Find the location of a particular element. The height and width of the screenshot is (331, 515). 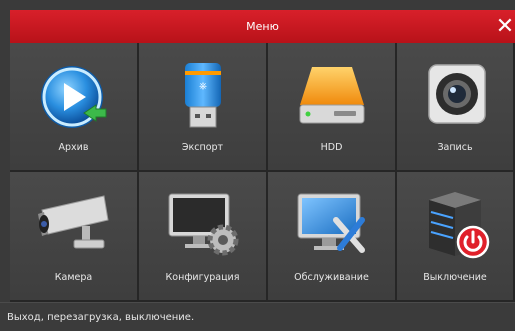

tile-configuration: Конфигурация is located at coordinates (203, 237).